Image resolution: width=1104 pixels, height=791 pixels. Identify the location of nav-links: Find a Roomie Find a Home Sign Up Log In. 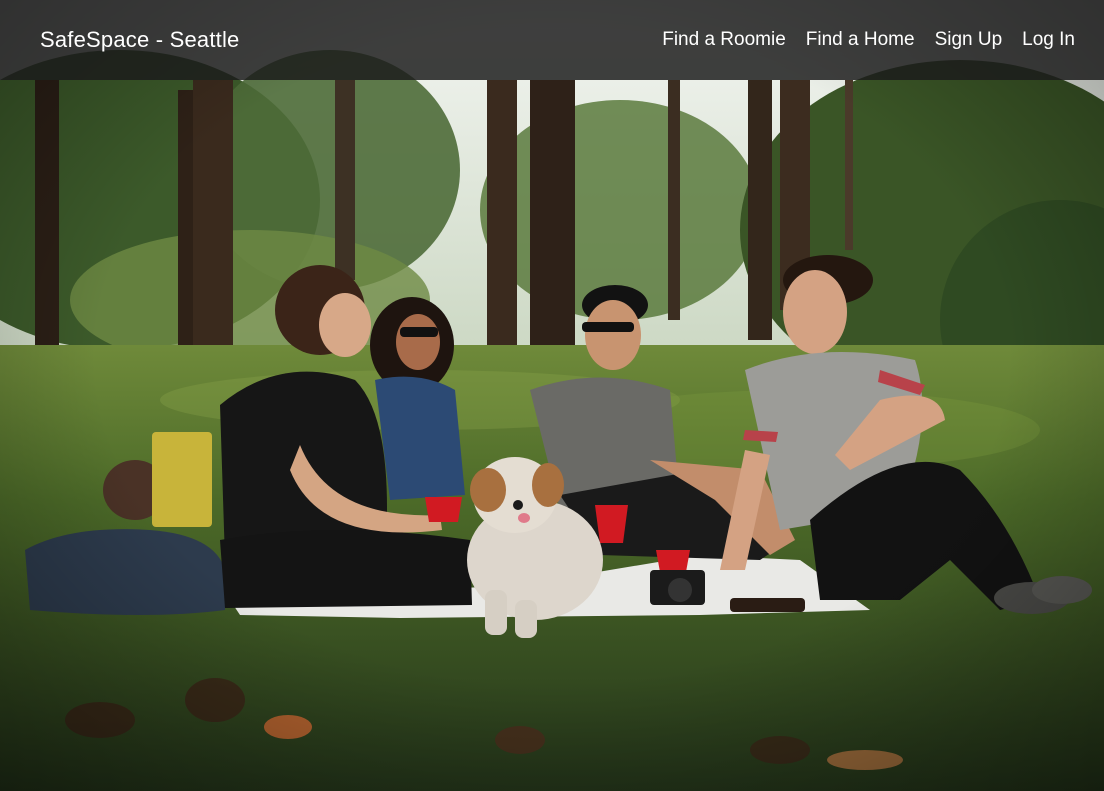
(868, 40).